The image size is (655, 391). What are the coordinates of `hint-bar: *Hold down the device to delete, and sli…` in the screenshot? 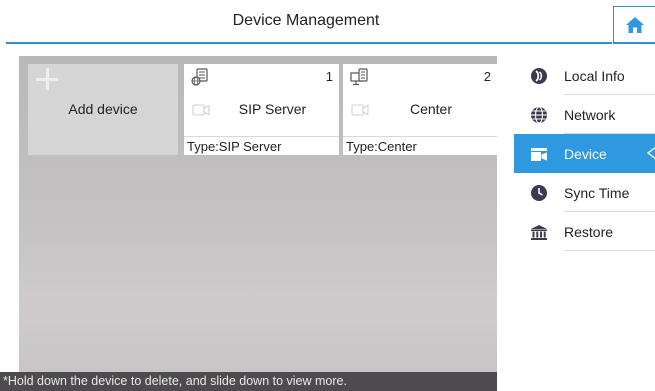 It's located at (248, 381).